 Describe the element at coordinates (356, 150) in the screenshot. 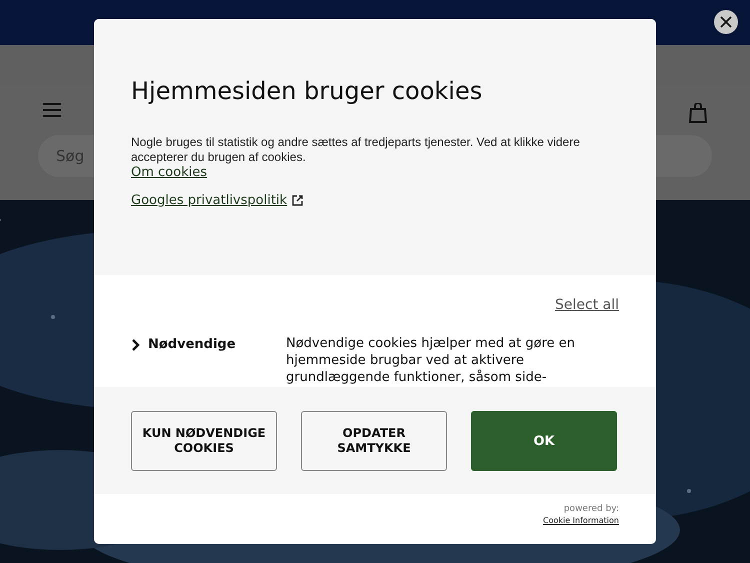

I see `intro-text: Nogle bruges til statistik og andre sættes af tredjeparts tjenester. Ved at klikke videre accepterer du brugen af cookies.` at that location.